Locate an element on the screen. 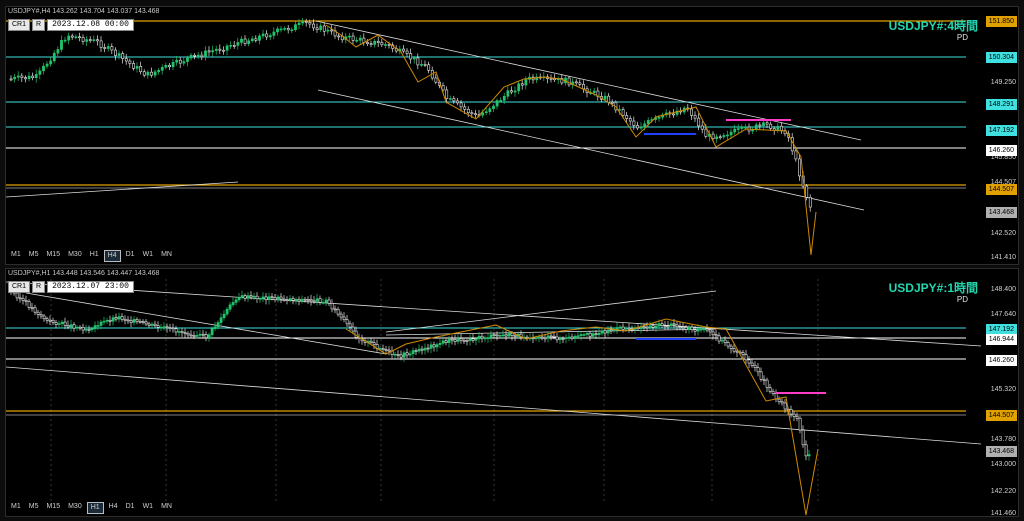 This screenshot has width=1024, height=521. price-level-tag: 147.192 is located at coordinates (1001, 130).